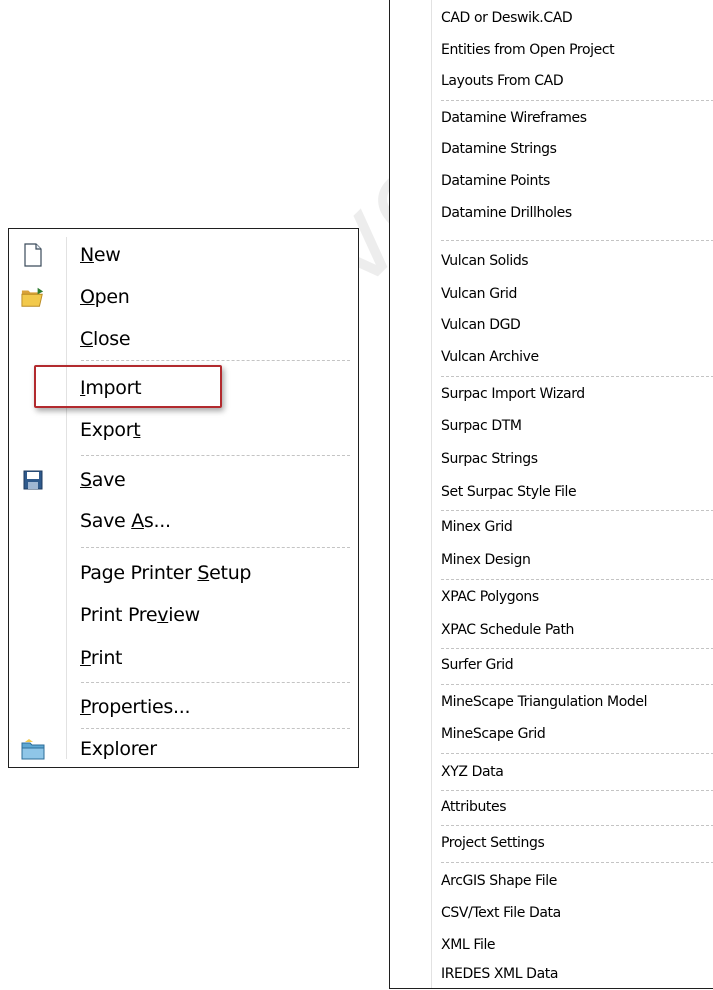 This screenshot has width=713, height=990. Describe the element at coordinates (477, 665) in the screenshot. I see `menu-label: Surfer Grid` at that location.